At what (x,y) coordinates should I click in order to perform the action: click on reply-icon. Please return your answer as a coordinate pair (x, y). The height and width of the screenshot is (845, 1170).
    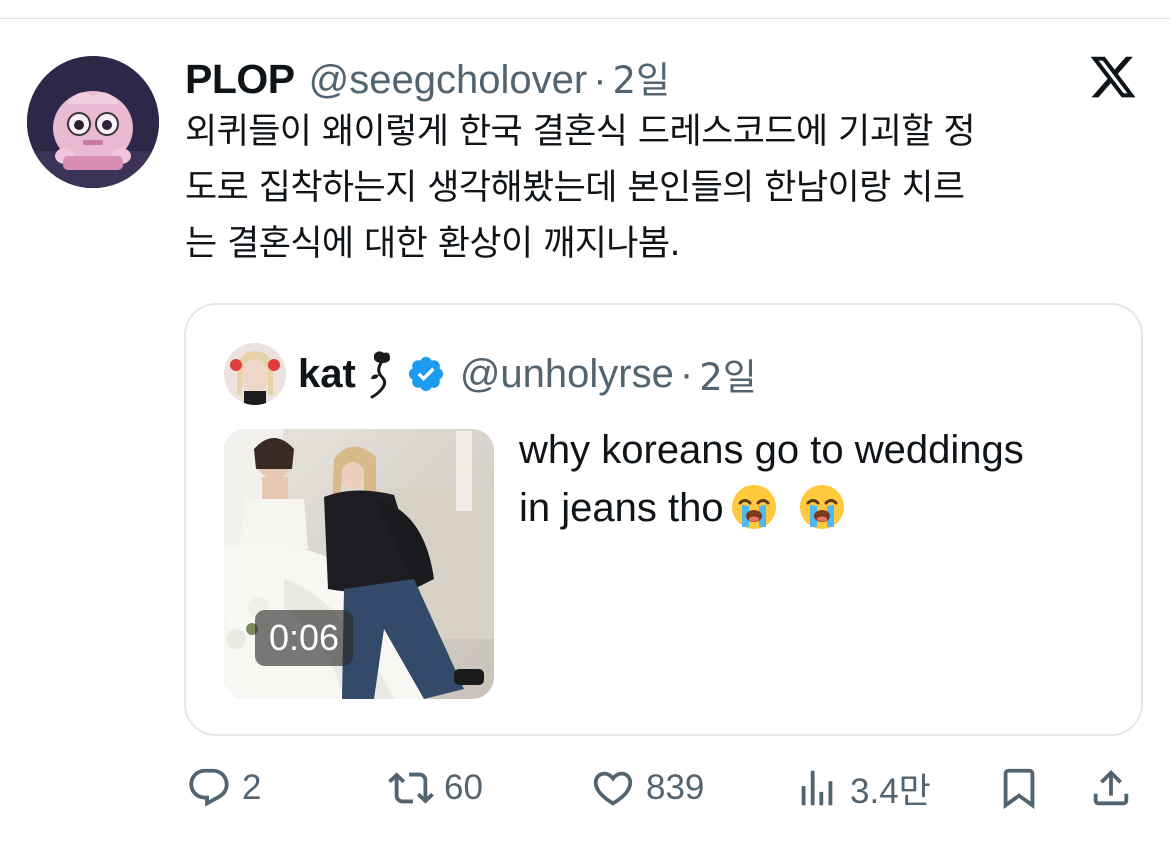
    Looking at the image, I should click on (209, 787).